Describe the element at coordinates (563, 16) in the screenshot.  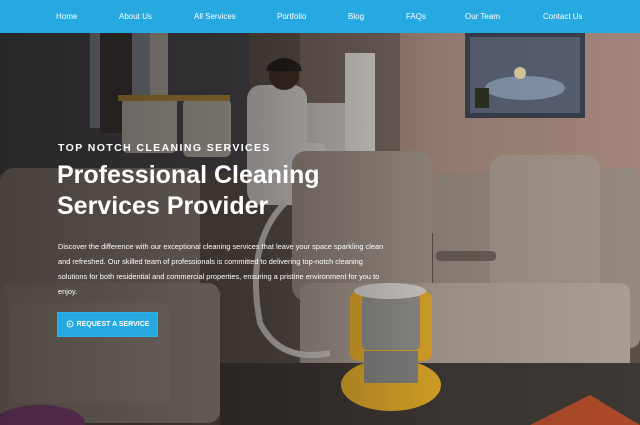
I see `nav-item-contact-us: Contact Us` at that location.